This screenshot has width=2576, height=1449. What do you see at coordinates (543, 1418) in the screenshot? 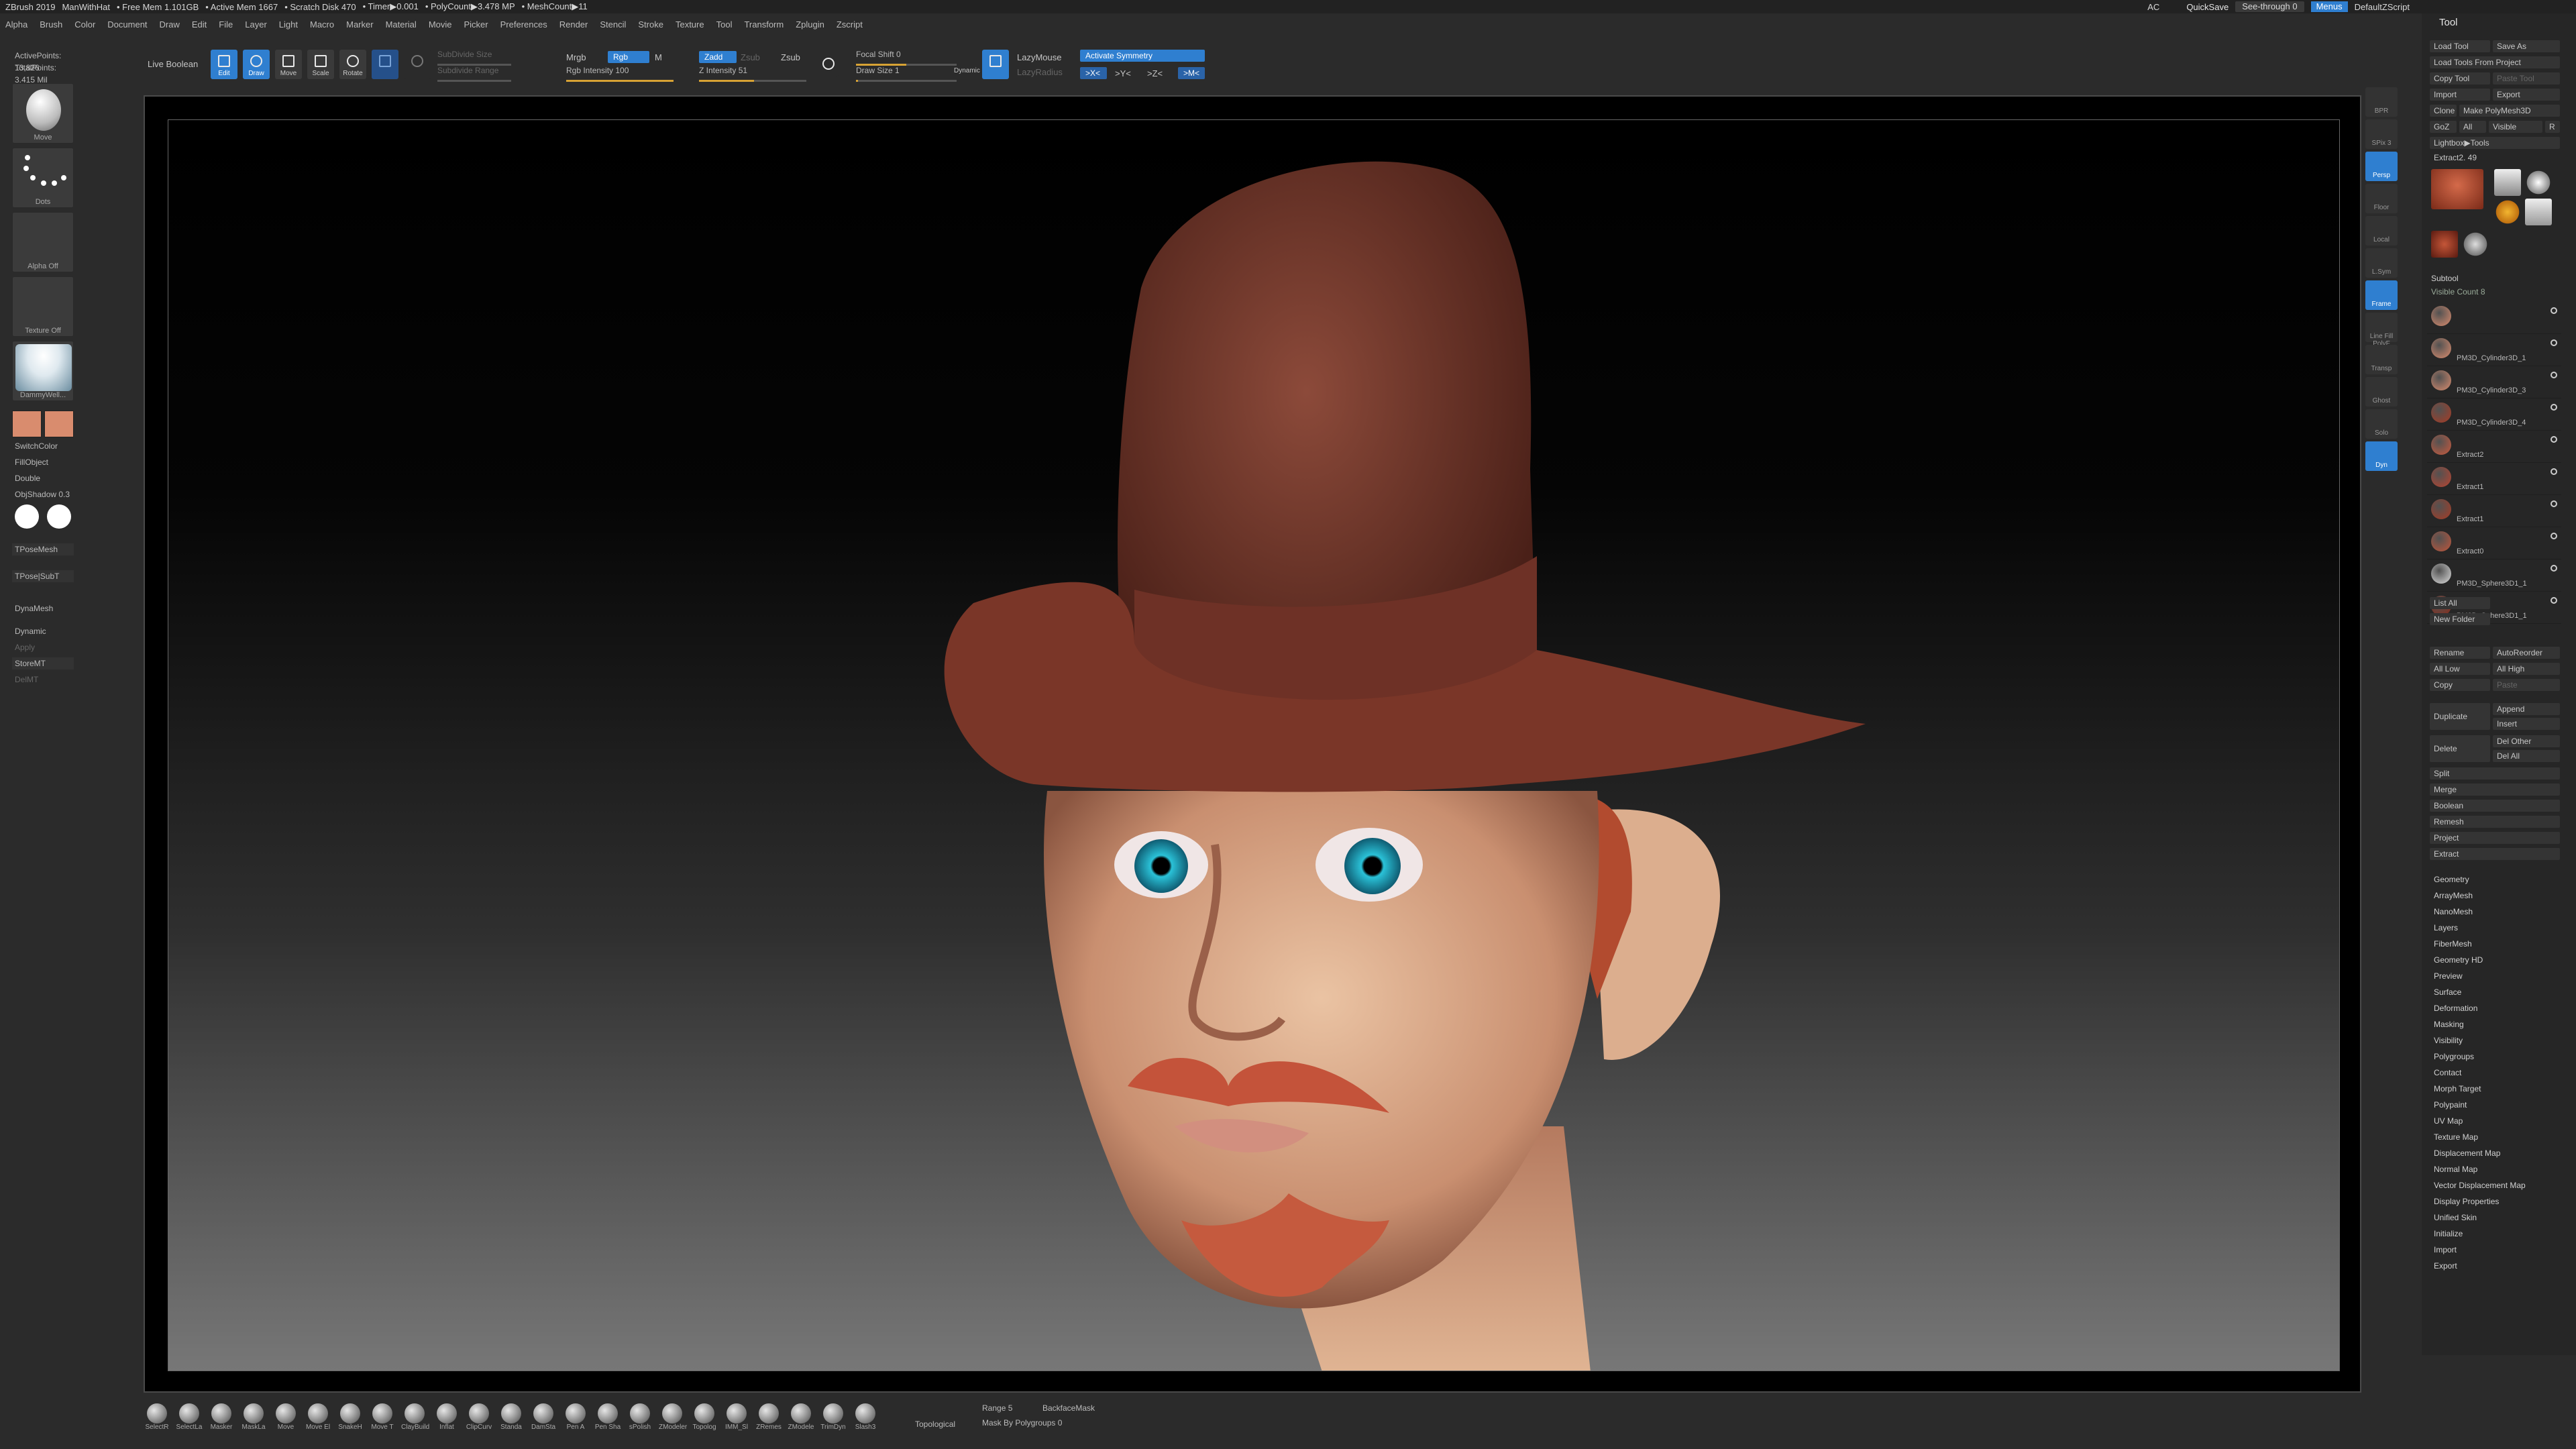
I see `brush-damsta: DamSta` at bounding box center [543, 1418].